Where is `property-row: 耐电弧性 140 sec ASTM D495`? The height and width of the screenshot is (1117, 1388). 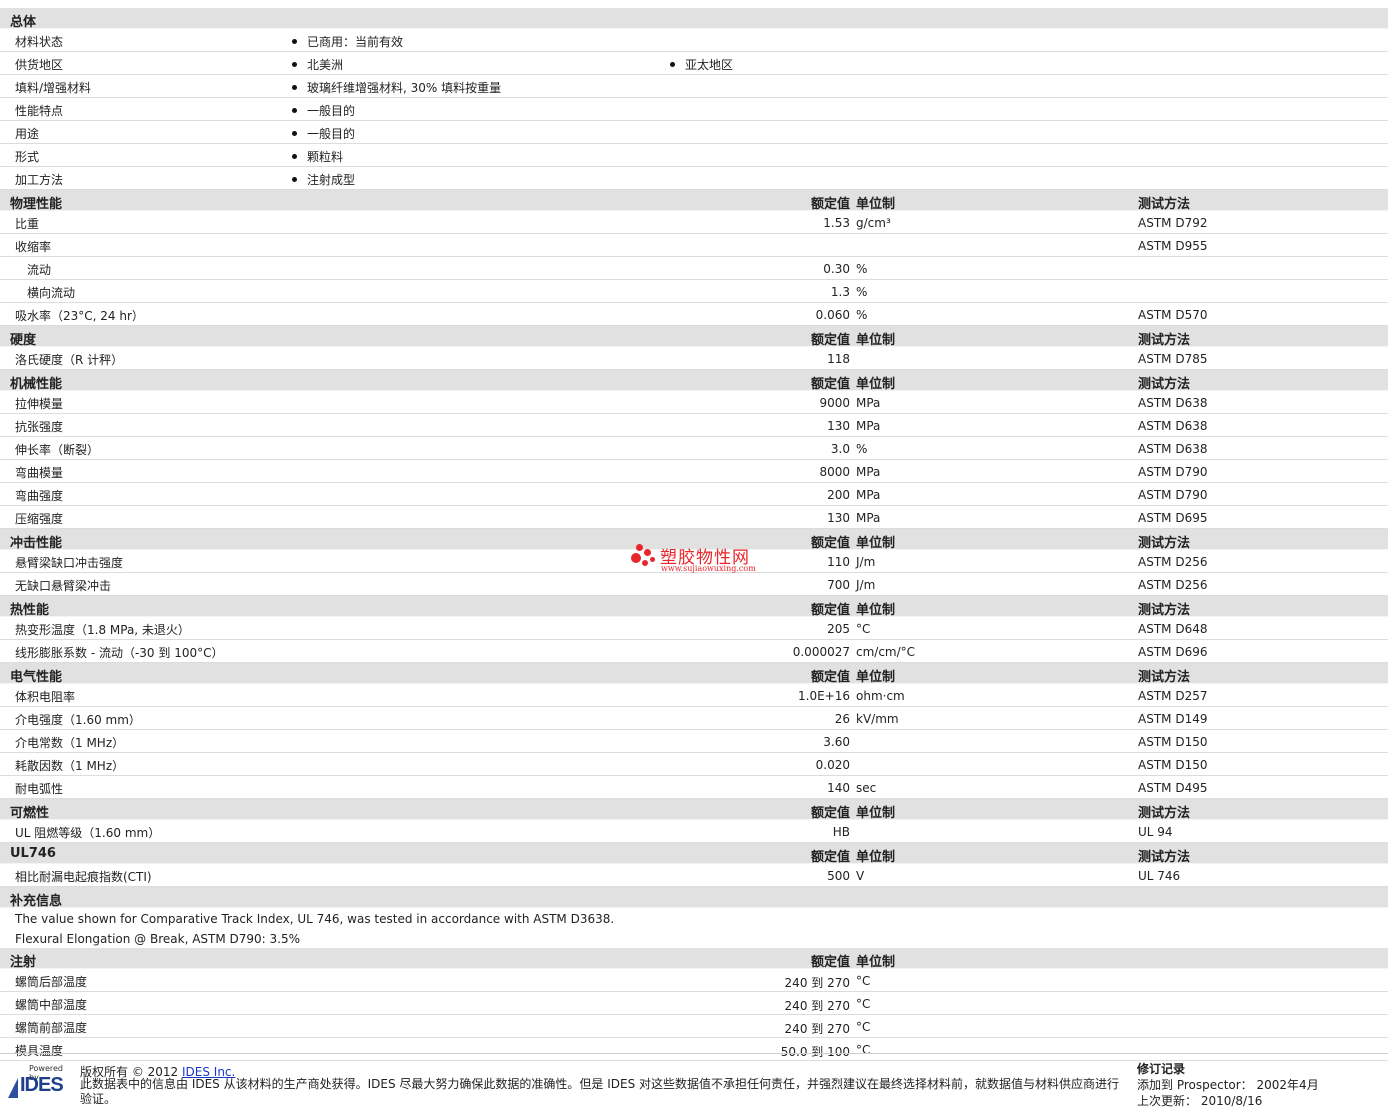
property-row: 耐电弧性 140 sec ASTM D495 is located at coordinates (694, 787).